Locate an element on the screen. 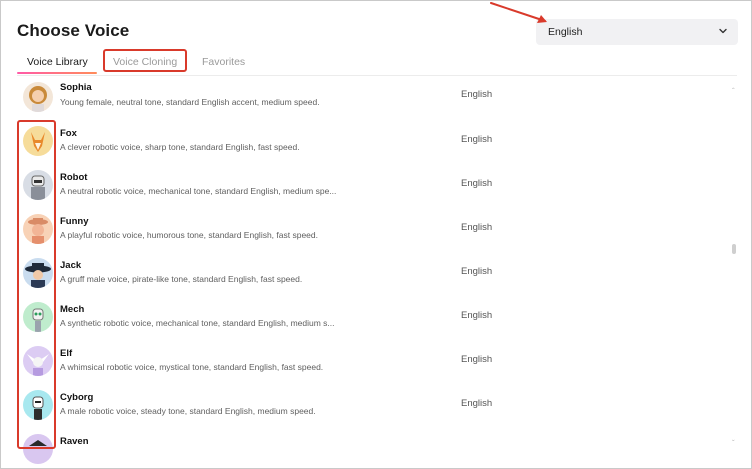 The image size is (752, 469). active-tab-indicator is located at coordinates (57, 73).